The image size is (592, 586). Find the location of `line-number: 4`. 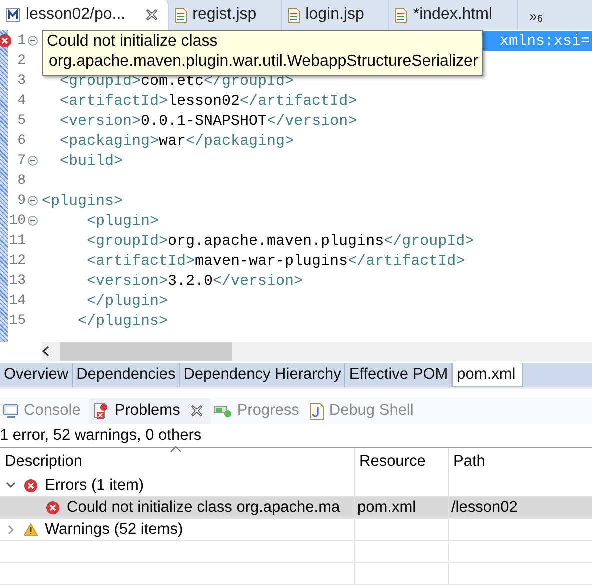

line-number: 4 is located at coordinates (22, 101).